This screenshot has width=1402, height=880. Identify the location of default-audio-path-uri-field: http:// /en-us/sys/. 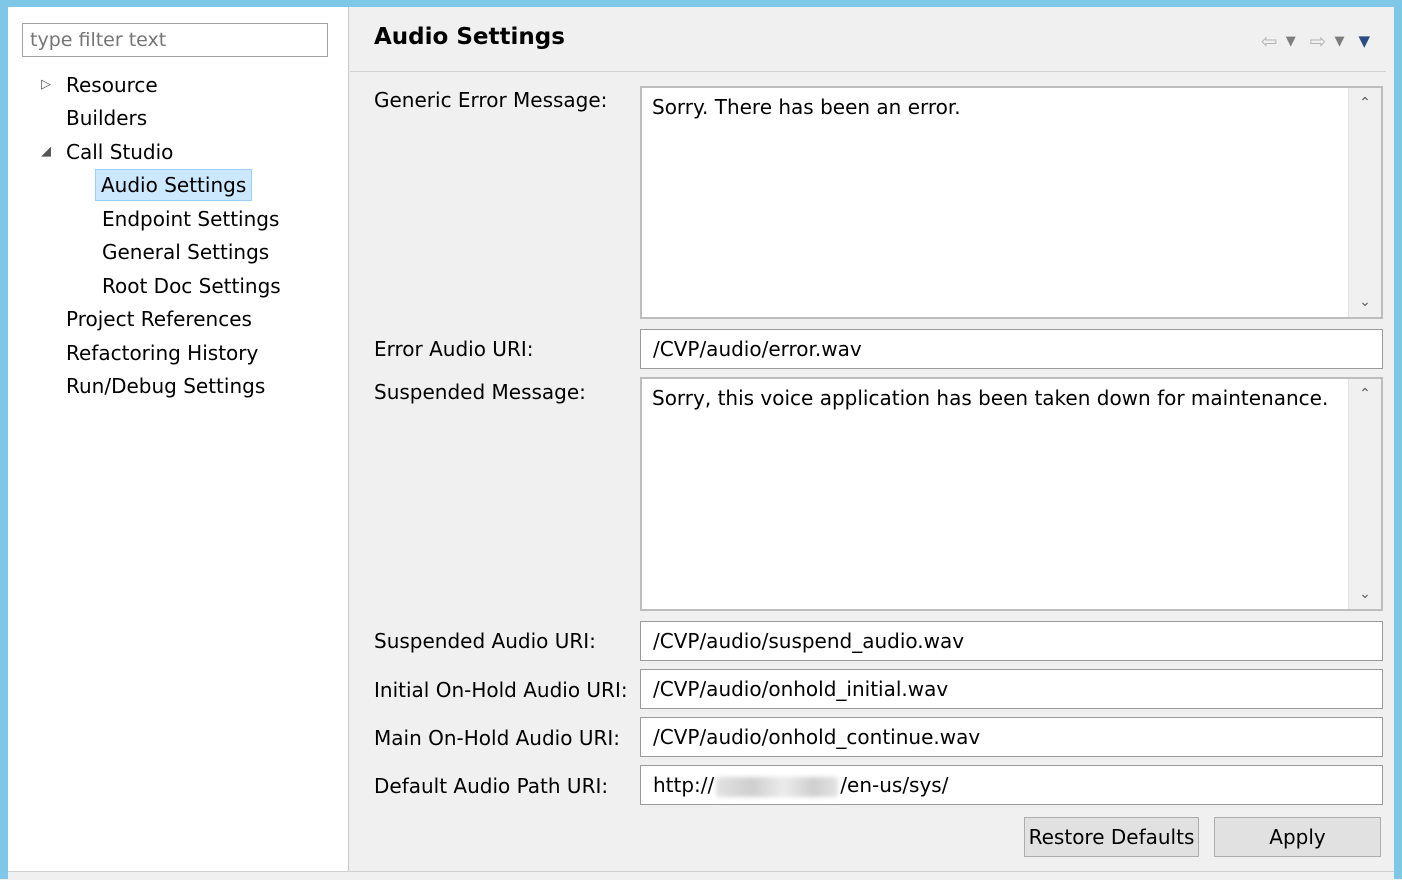
(1011, 785).